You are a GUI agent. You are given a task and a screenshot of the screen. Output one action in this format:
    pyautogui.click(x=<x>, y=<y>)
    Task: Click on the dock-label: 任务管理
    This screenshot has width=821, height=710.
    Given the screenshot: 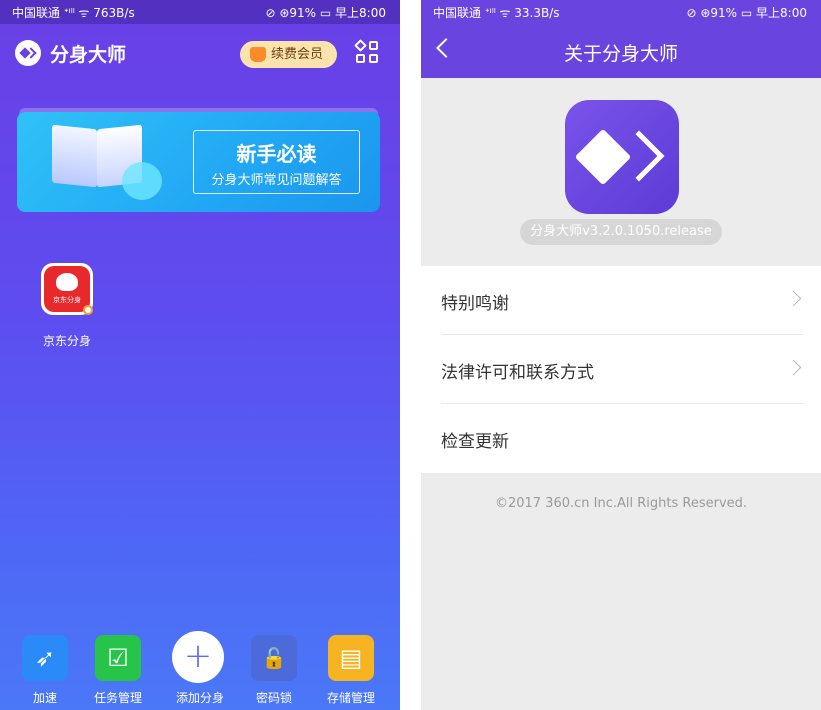 What is the action you would take?
    pyautogui.click(x=117, y=698)
    